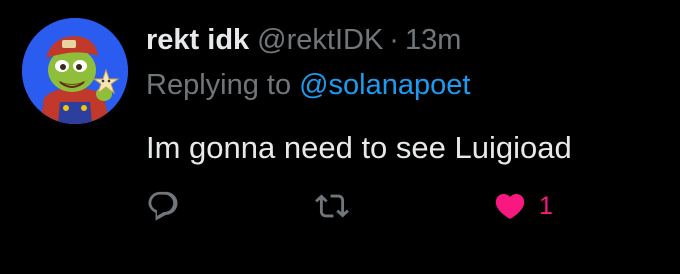 This screenshot has width=680, height=274. I want to click on reply-button, so click(163, 206).